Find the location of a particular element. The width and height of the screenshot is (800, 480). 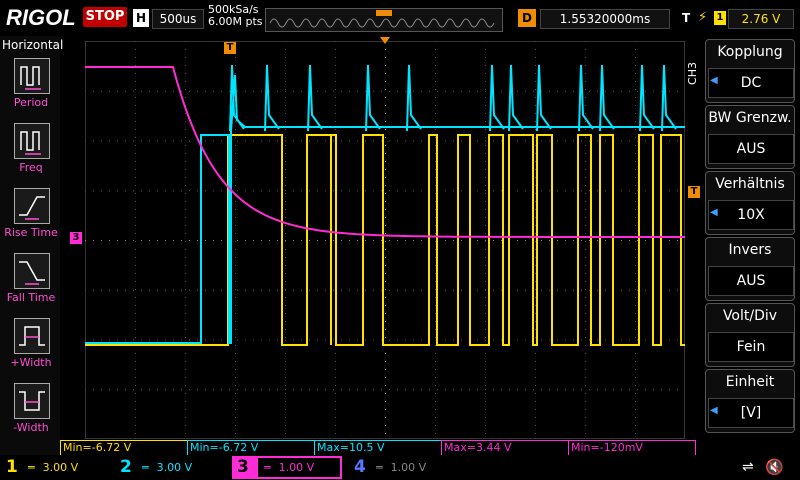

left-menu-title: Horizontal is located at coordinates (33, 45).